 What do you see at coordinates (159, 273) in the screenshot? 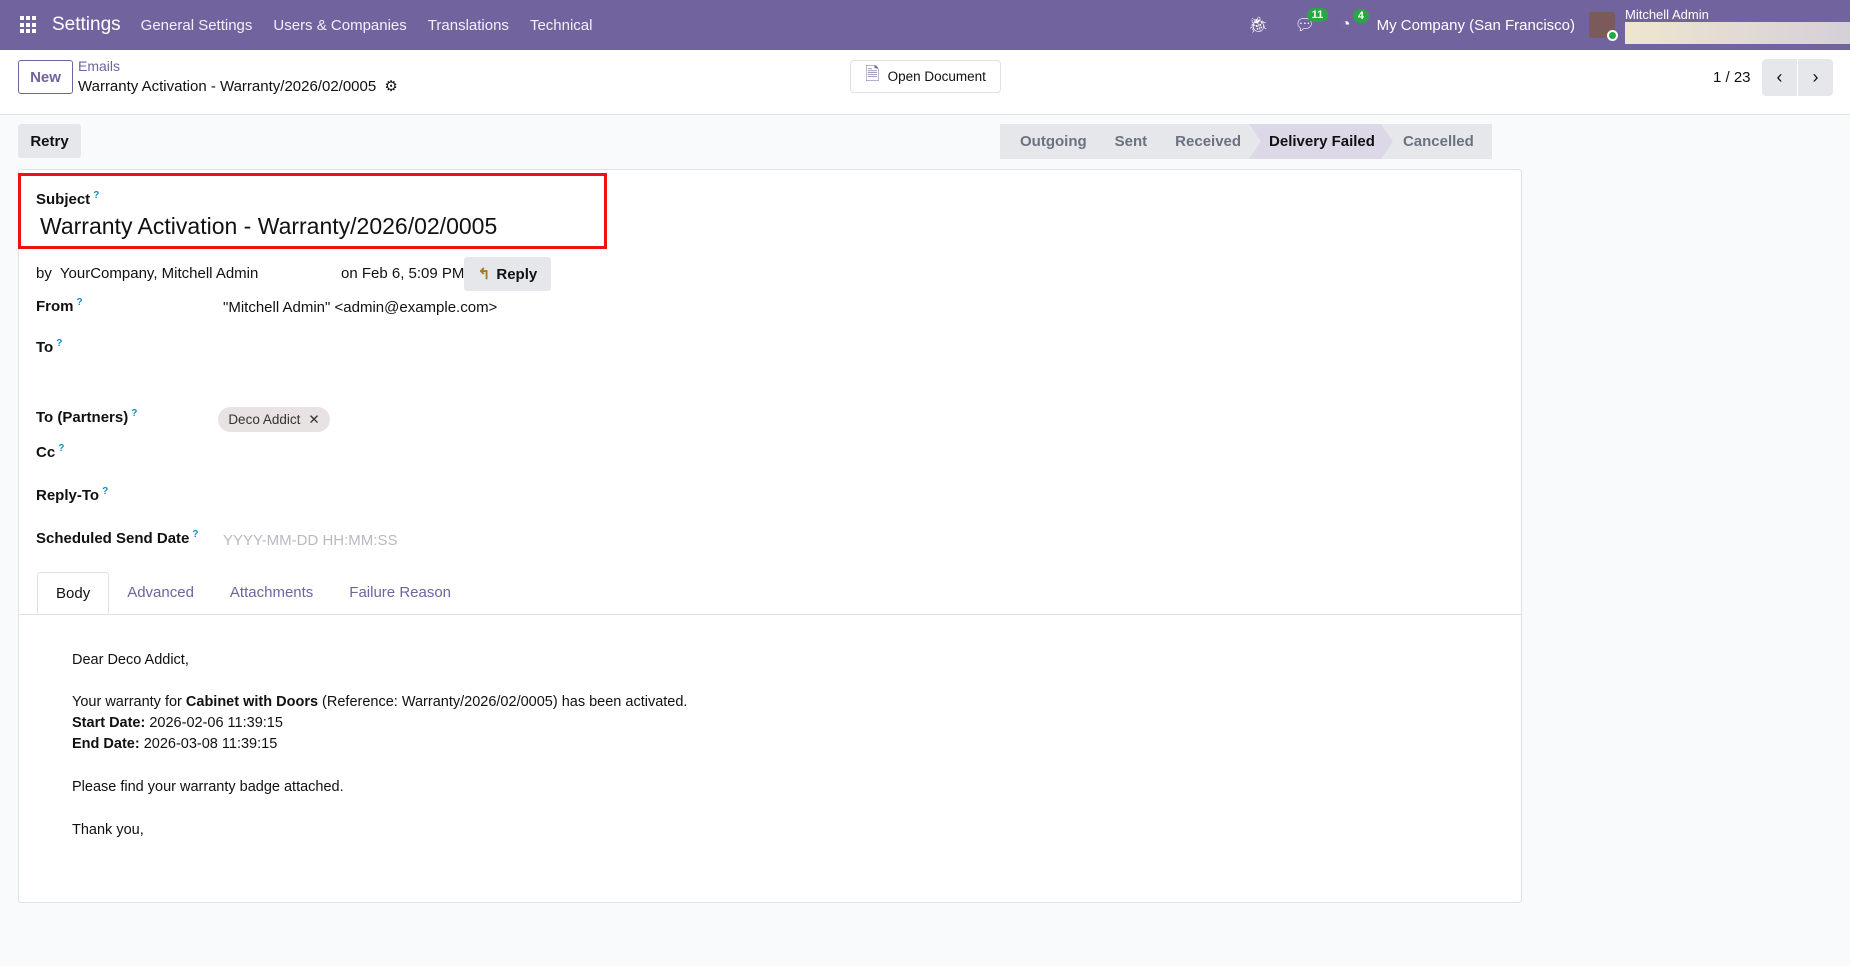
I see `authors: YourCompany, Mitchell Admin` at bounding box center [159, 273].